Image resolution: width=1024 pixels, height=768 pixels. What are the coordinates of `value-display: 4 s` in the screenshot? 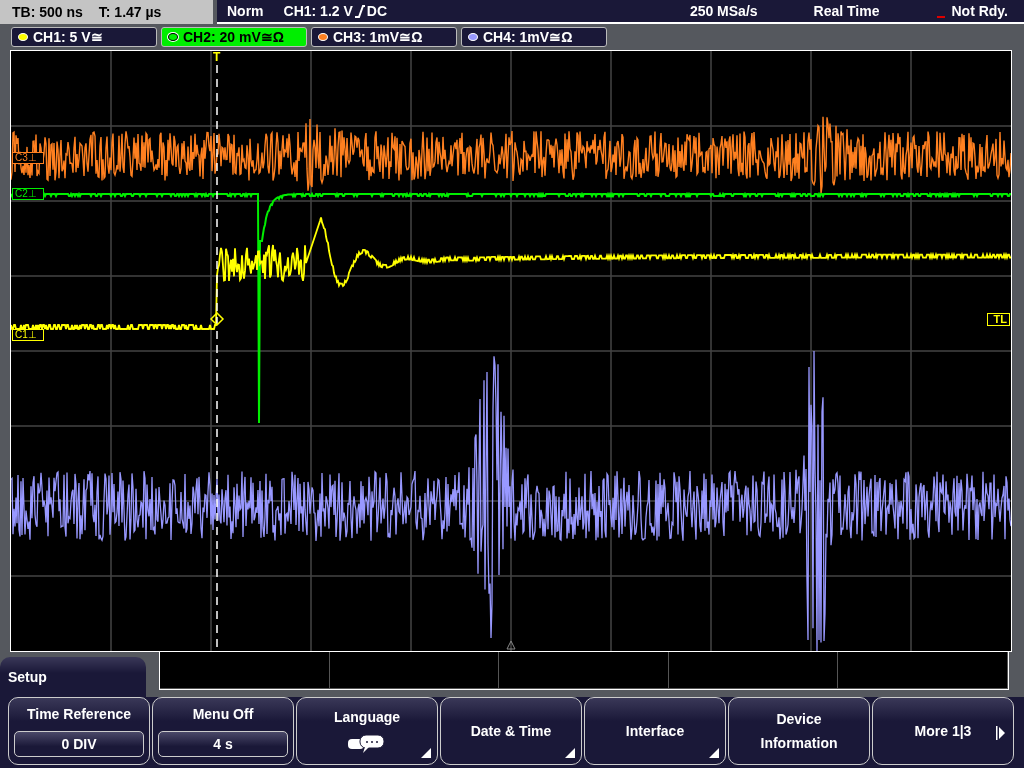 It's located at (223, 744).